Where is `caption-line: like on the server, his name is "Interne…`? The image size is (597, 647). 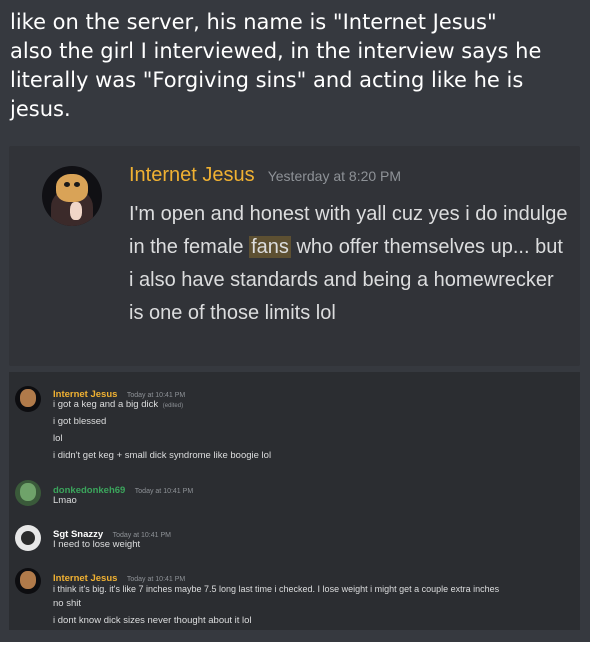
caption-line: like on the server, his name is "Interne… is located at coordinates (253, 22).